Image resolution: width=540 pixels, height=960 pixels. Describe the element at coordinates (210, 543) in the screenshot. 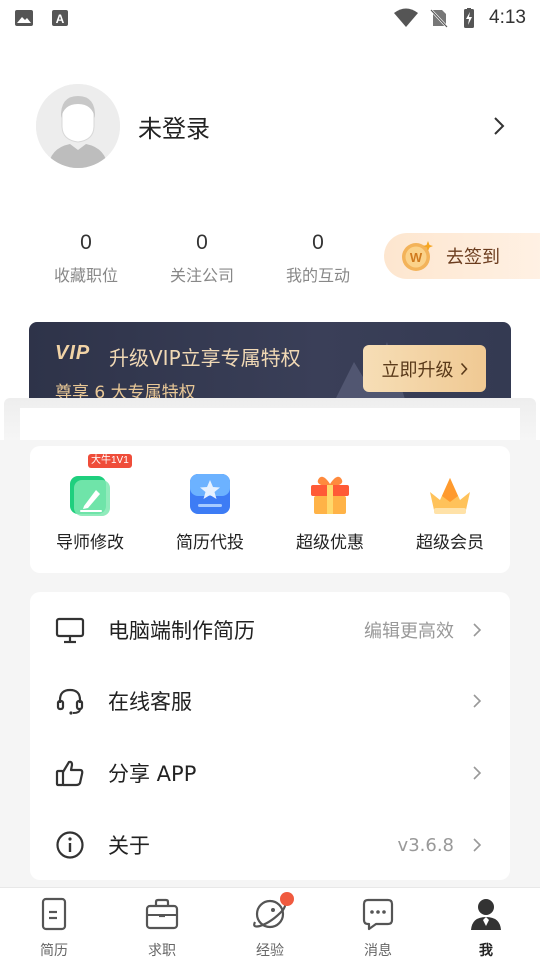

I see `feature-label: 简历代投` at that location.